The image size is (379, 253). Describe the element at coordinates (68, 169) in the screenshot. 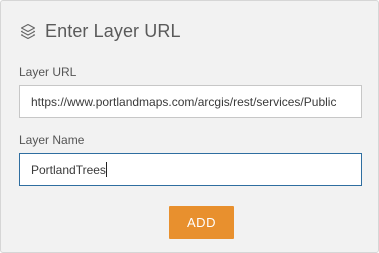

I see `layer-name-value: PortlandTrees` at that location.